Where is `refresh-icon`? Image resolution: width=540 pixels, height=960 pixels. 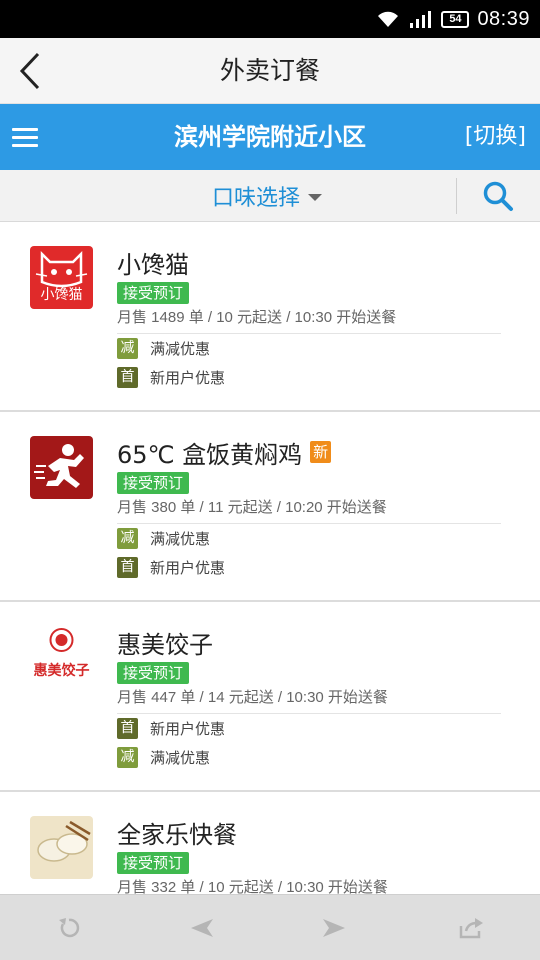
refresh-icon is located at coordinates (69, 928).